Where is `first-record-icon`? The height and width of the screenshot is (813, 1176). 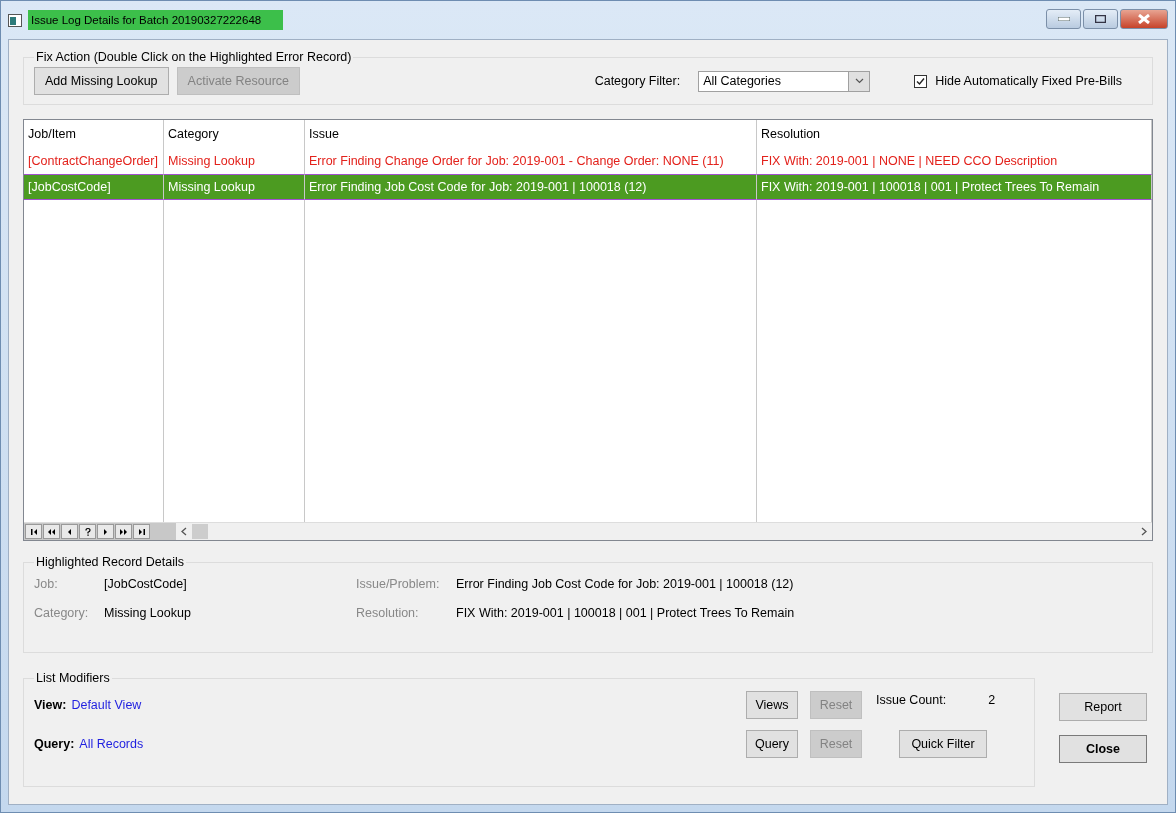 first-record-icon is located at coordinates (33, 531).